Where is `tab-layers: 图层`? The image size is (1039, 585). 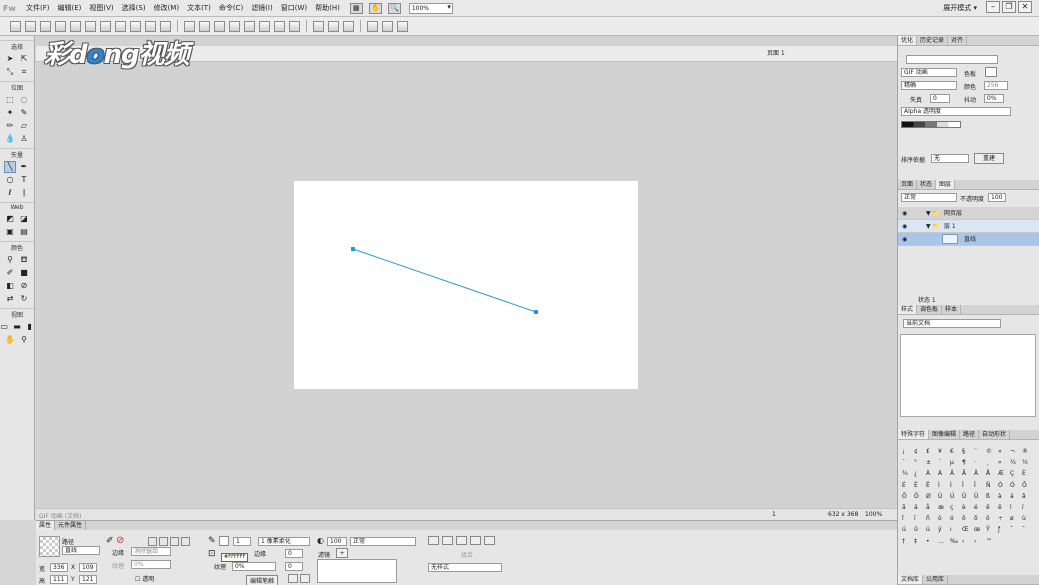 tab-layers: 图层 is located at coordinates (946, 184).